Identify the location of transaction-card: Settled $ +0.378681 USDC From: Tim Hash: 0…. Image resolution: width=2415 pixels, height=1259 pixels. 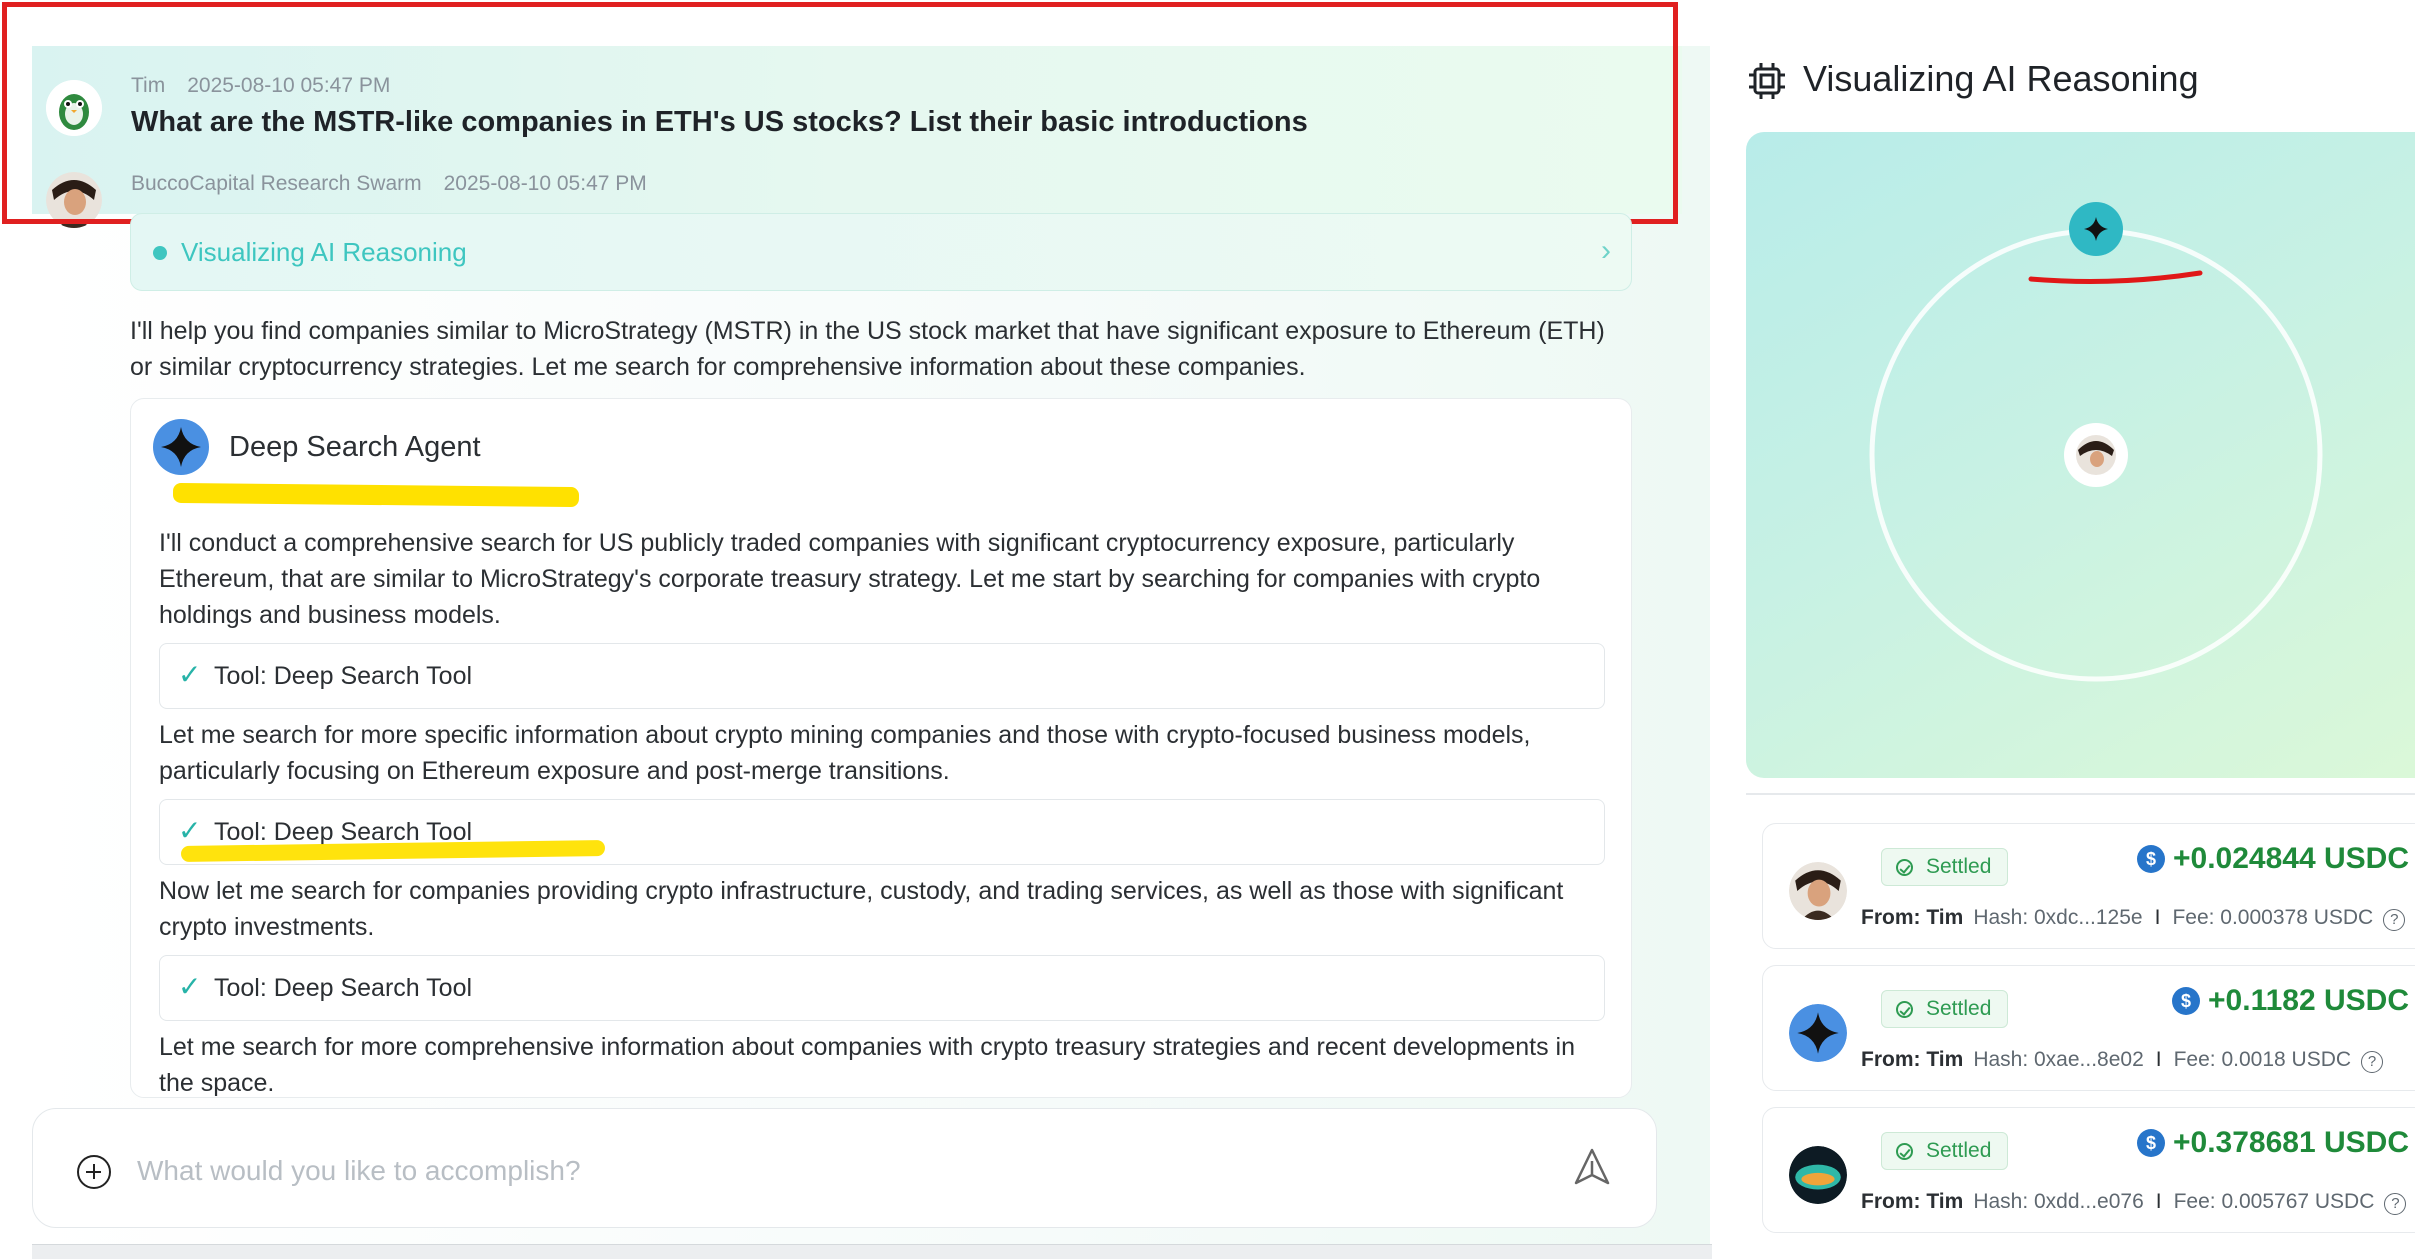
(2088, 1170).